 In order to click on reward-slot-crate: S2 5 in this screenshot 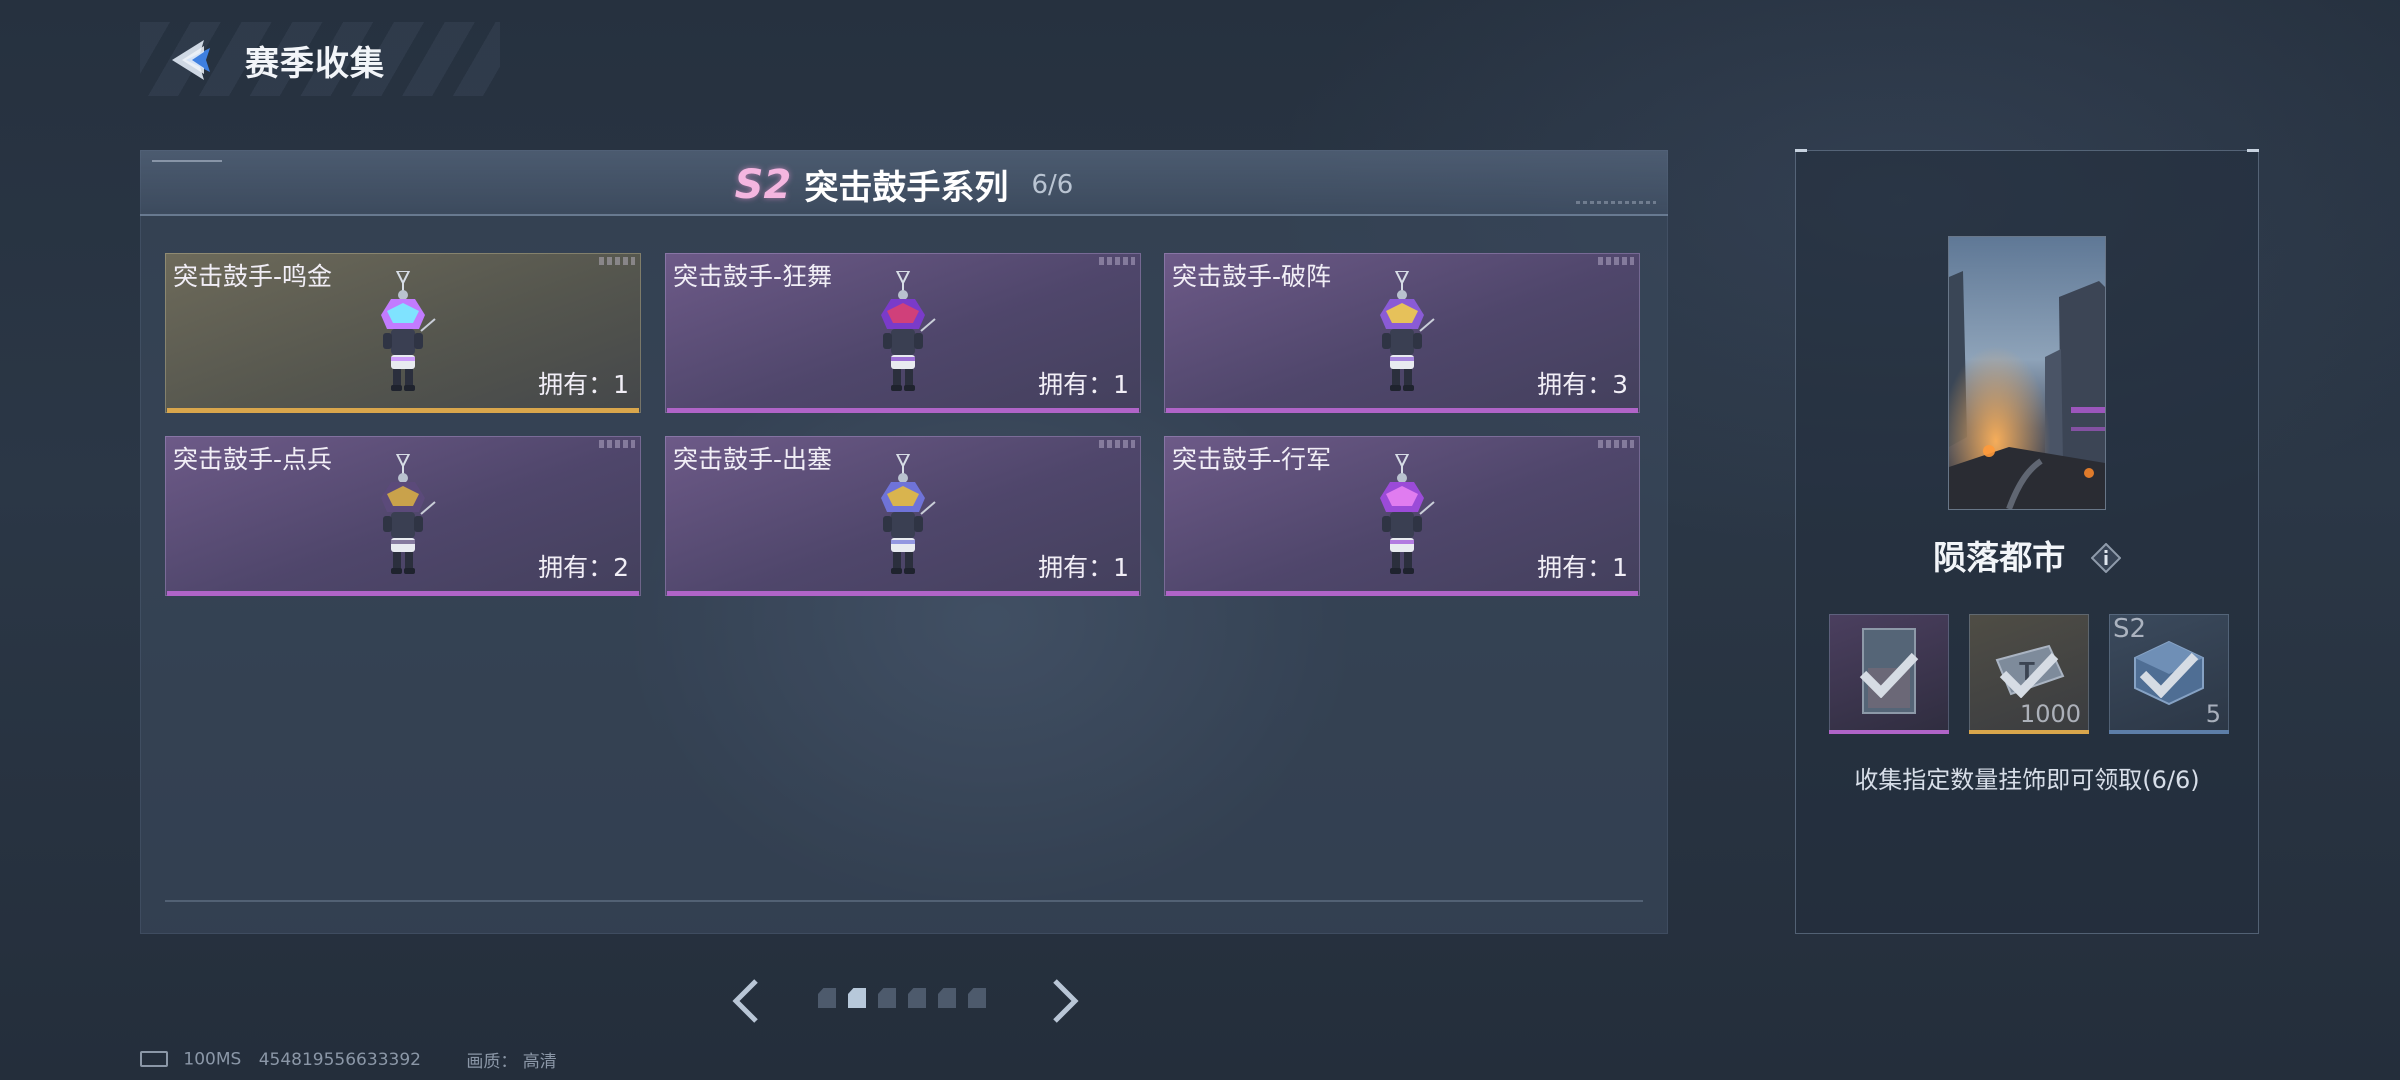, I will do `click(2169, 674)`.